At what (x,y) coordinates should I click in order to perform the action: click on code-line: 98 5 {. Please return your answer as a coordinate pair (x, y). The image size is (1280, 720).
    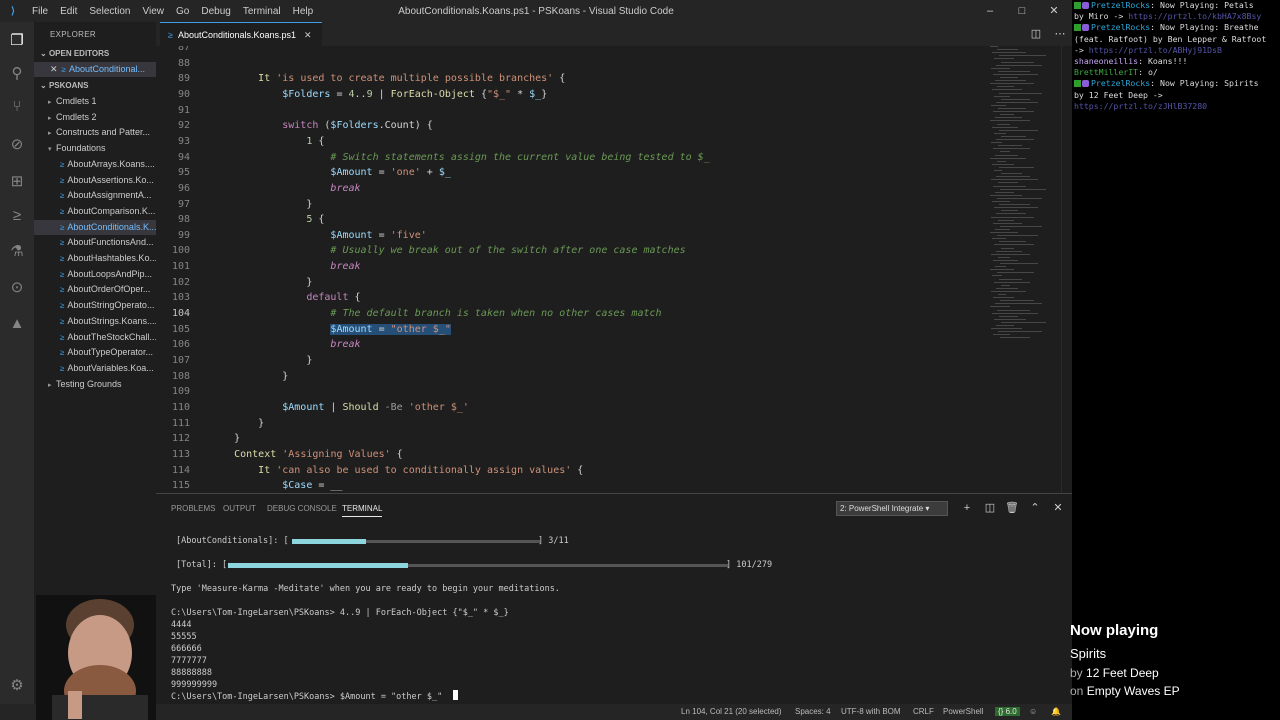
    Looking at the image, I should click on (576, 220).